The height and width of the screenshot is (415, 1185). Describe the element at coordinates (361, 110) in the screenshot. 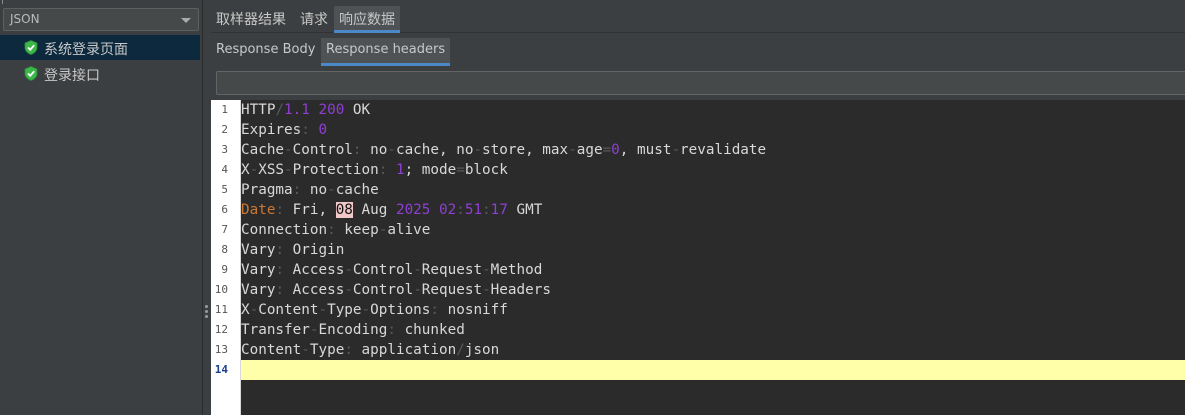

I see `code-token: OK` at that location.